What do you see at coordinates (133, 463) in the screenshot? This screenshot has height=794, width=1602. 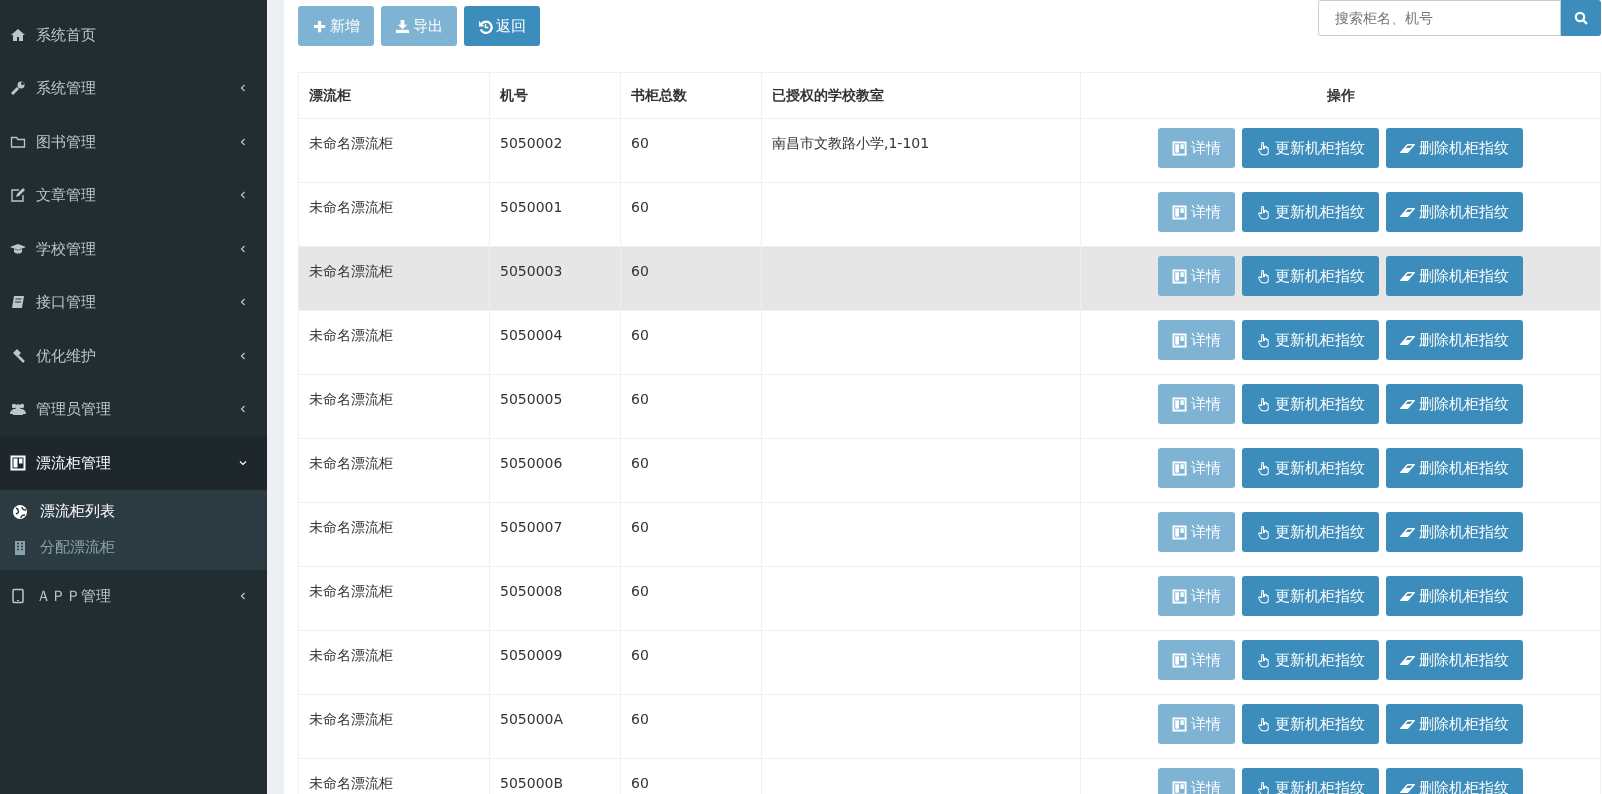 I see `sidebar-item: 漂流柜管理` at bounding box center [133, 463].